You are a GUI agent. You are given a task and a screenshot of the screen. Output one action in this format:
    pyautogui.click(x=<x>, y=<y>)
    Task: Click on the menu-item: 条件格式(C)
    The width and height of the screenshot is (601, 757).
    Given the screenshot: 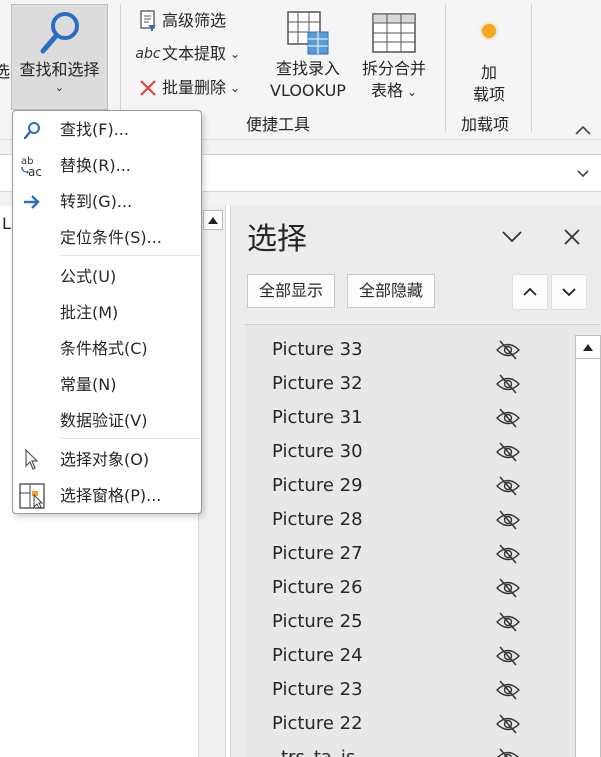 What is the action you would take?
    pyautogui.click(x=107, y=349)
    